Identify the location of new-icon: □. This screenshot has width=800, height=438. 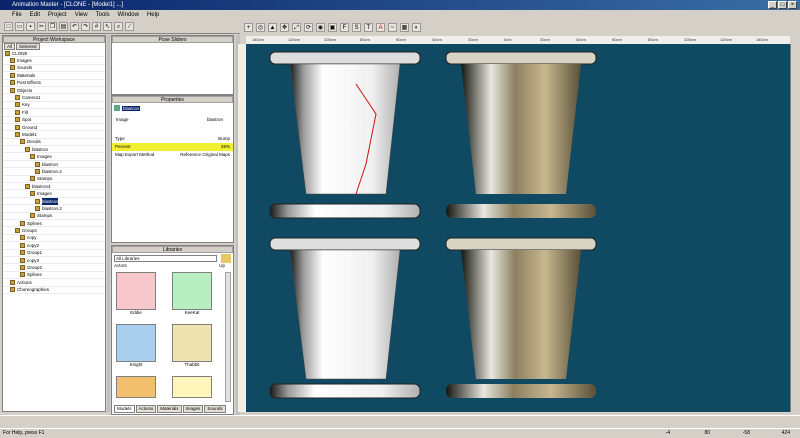
(8, 26).